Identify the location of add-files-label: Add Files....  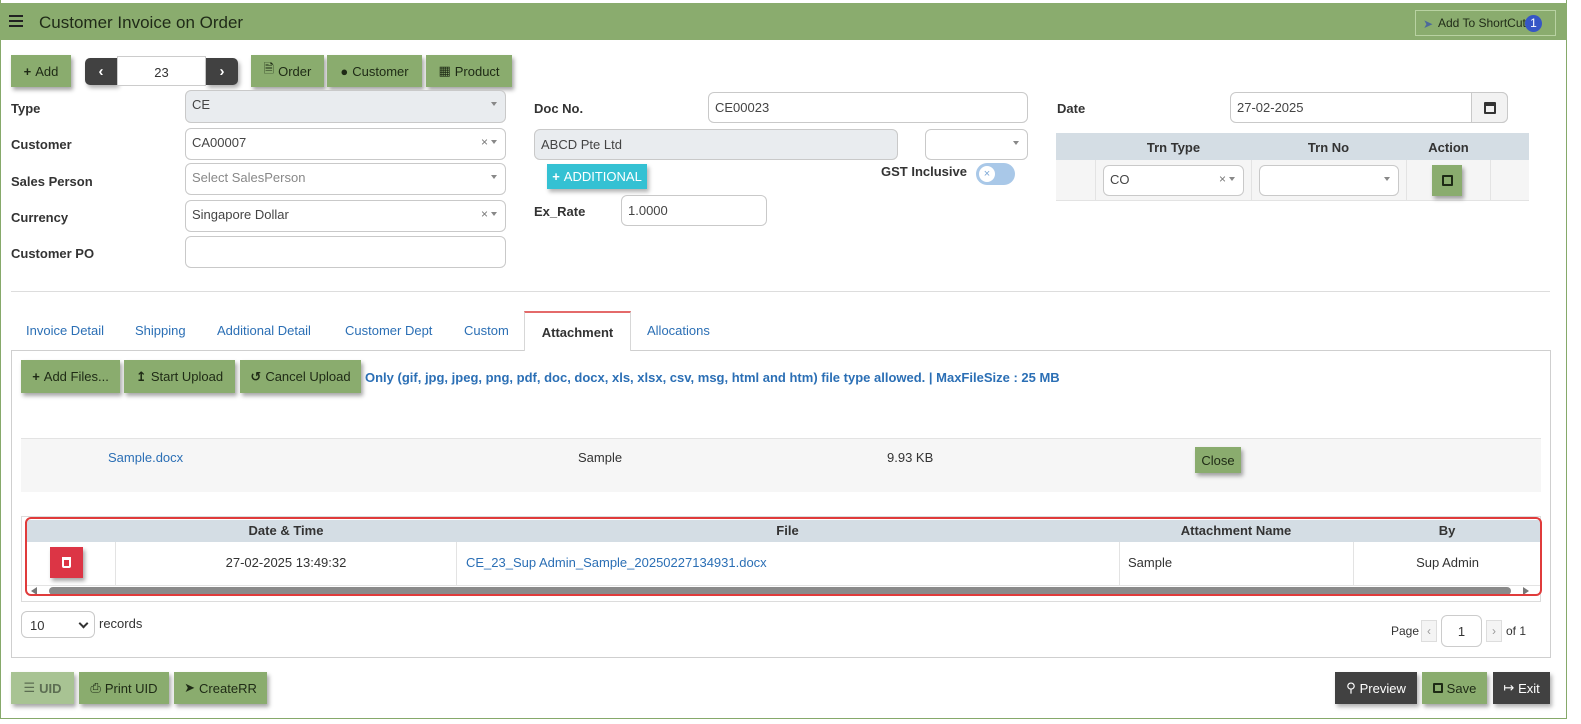
(76, 376).